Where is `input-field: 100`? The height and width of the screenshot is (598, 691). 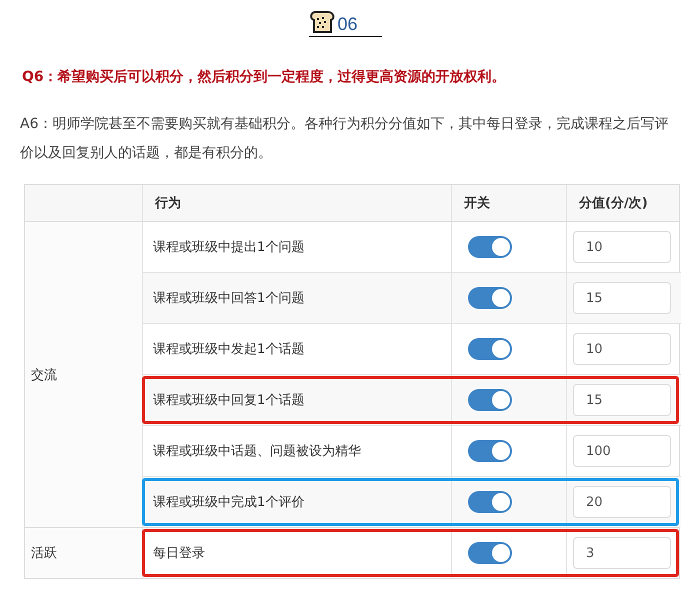 input-field: 100 is located at coordinates (622, 451).